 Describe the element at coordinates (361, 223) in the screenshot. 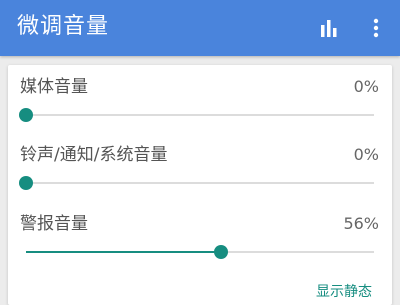

I see `alarm-volume-value: 56%` at that location.